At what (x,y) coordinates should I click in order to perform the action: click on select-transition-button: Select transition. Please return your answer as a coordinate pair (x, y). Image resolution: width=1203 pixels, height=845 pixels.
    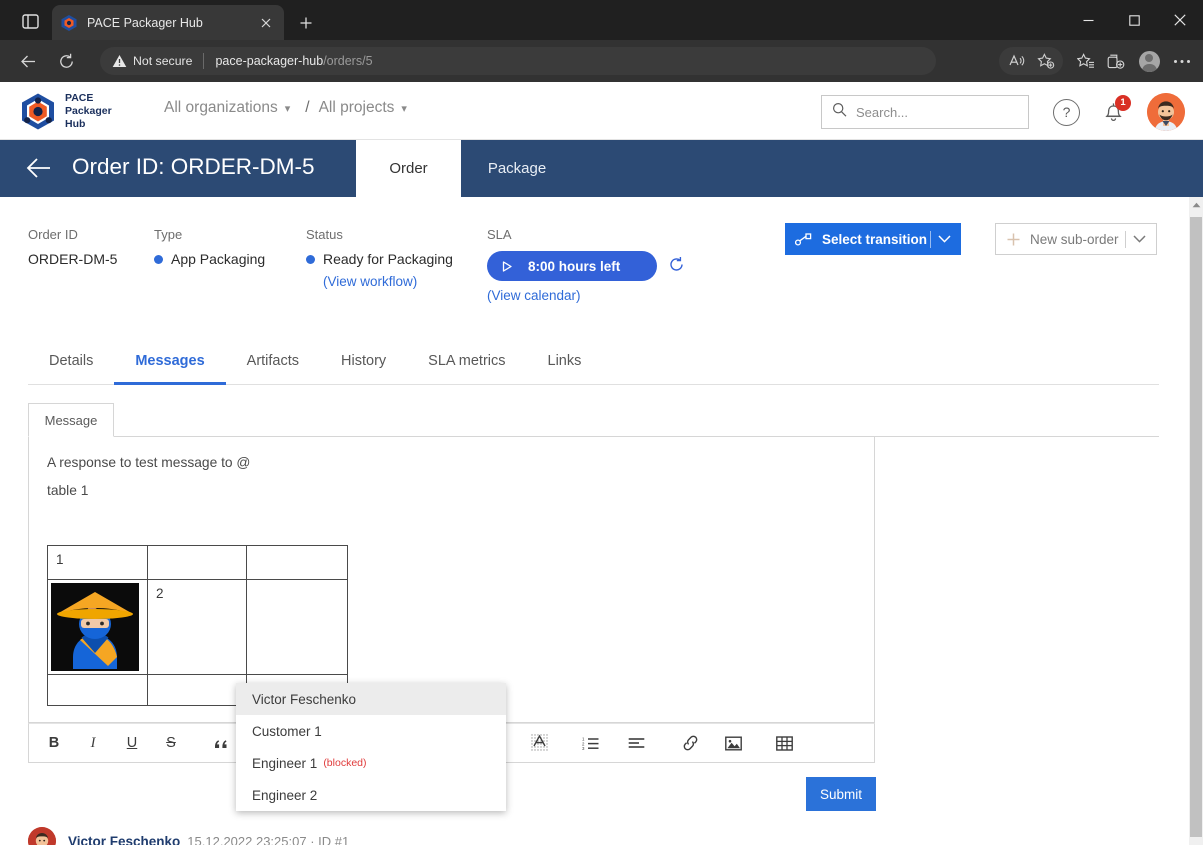
    Looking at the image, I should click on (873, 239).